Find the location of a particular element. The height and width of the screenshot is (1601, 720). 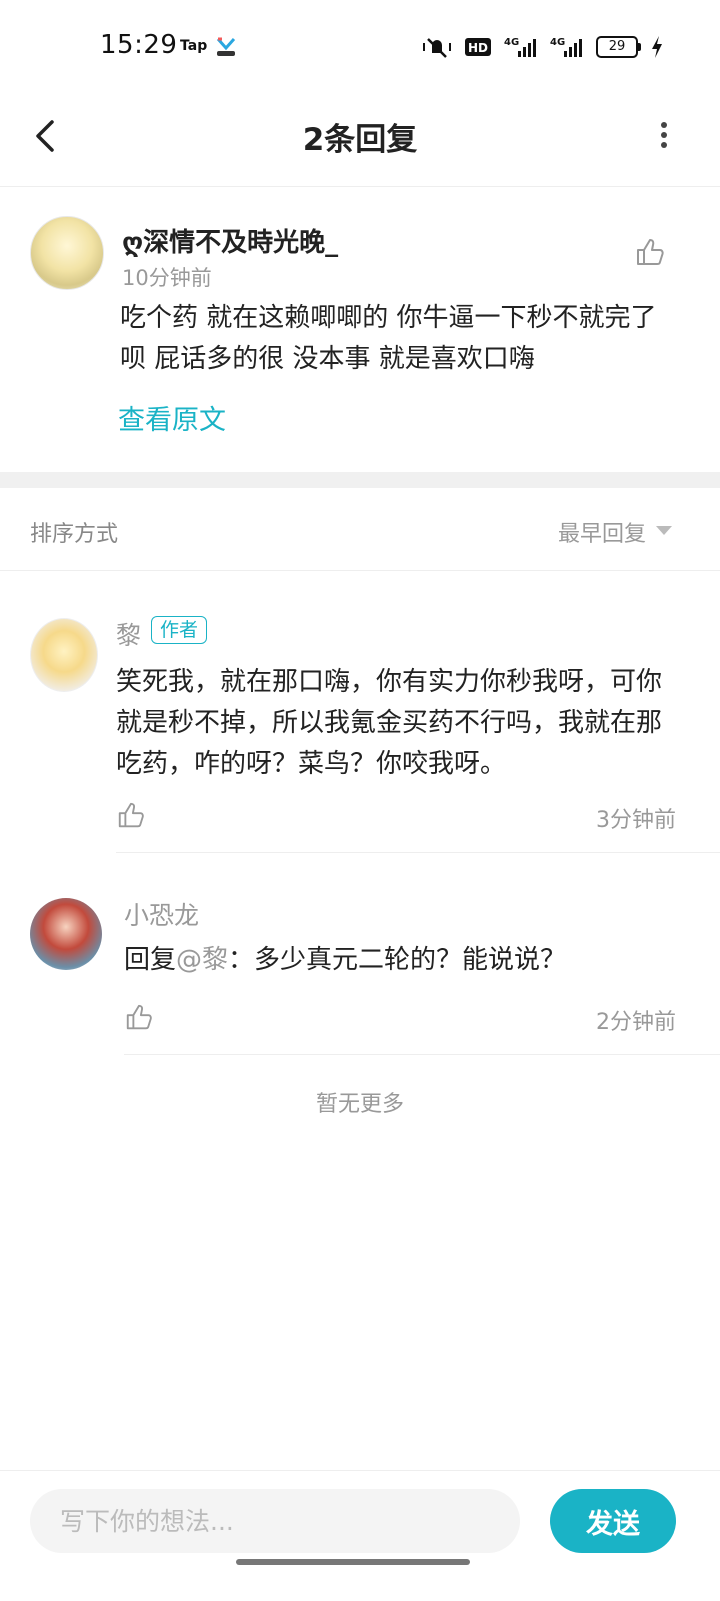

comment-username: ღ深情不及時光晚_ is located at coordinates (230, 240).